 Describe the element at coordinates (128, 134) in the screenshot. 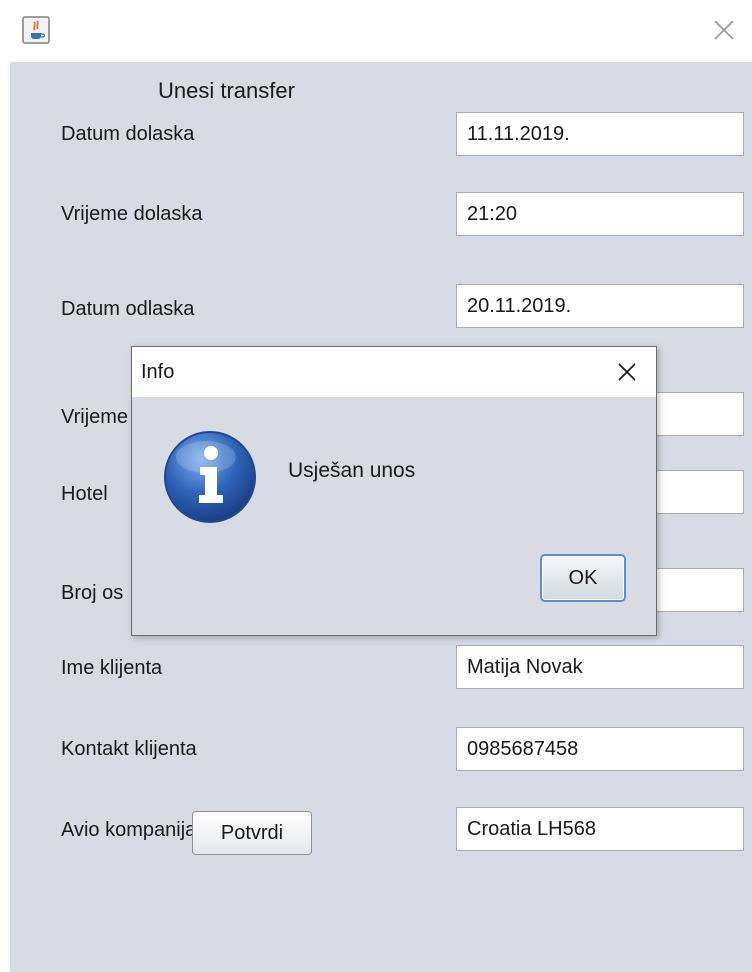

I see `label-datum-dolaska: Datum dolaska` at that location.